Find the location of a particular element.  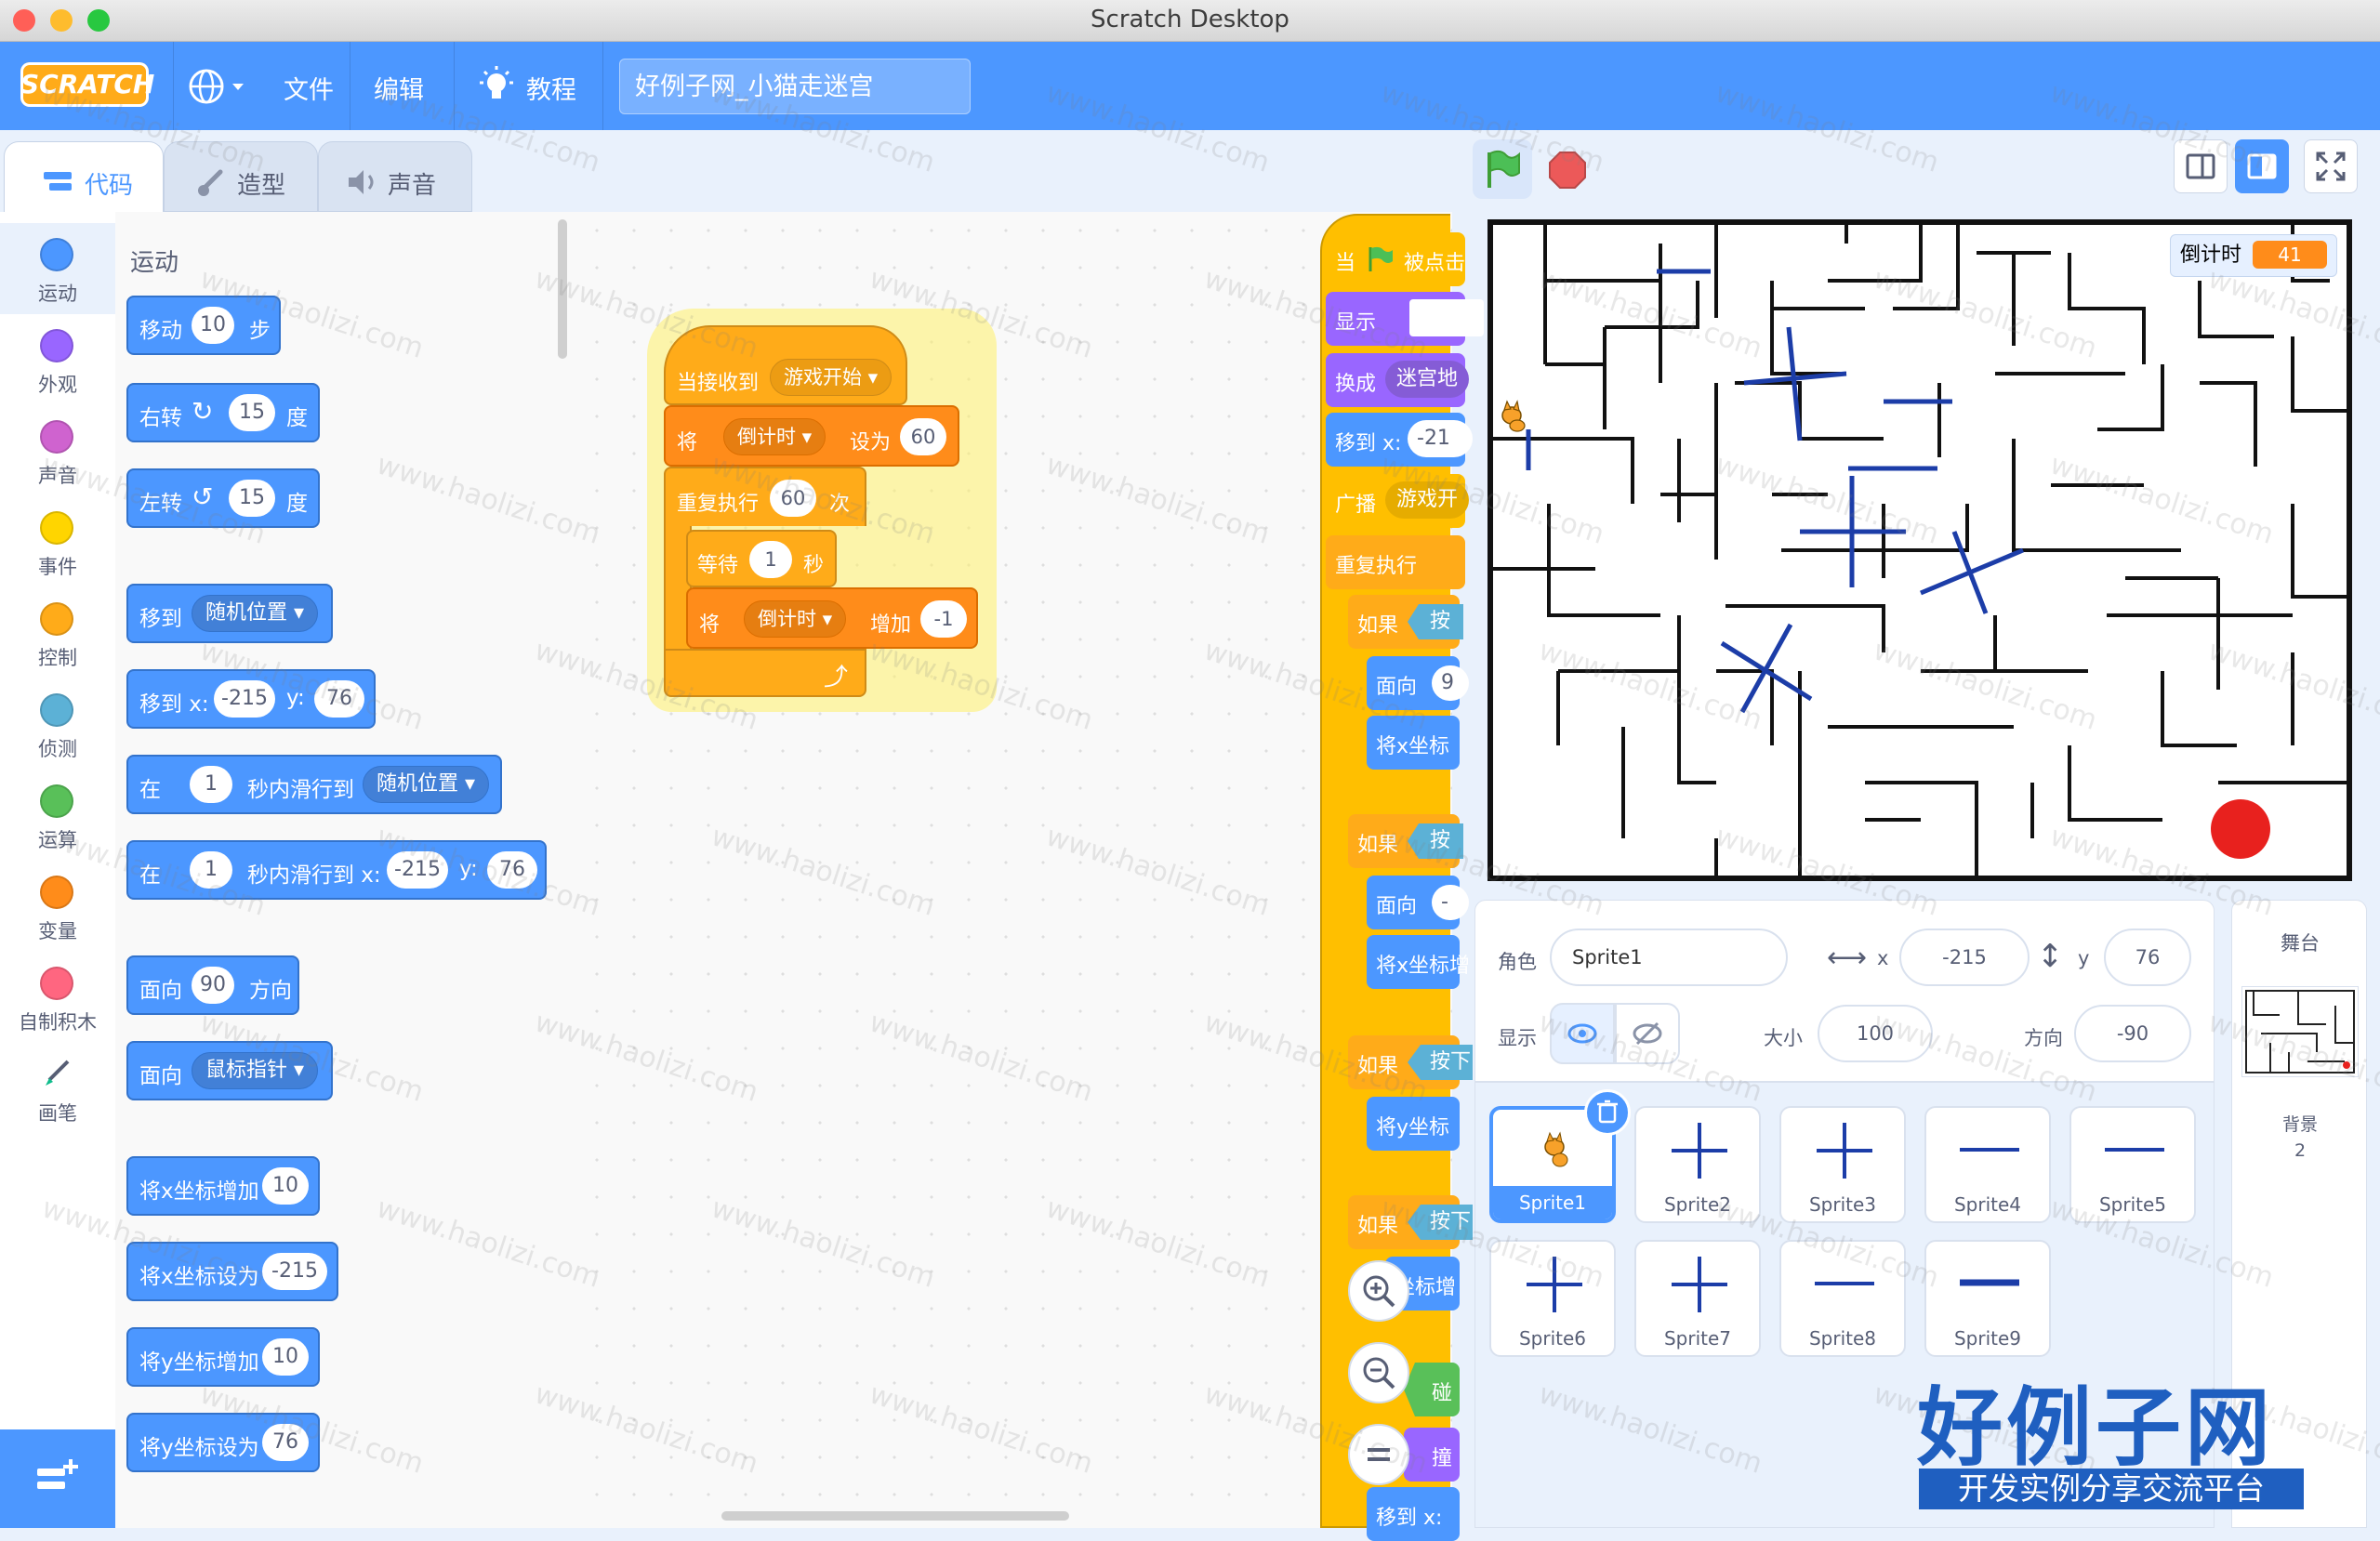

change-x-script-block: 将x坐标 is located at coordinates (1413, 743).